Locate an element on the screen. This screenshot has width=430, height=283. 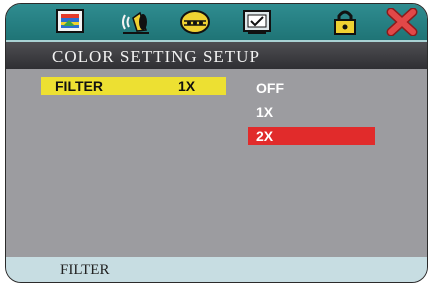
audio-setup-icon is located at coordinates (136, 22).